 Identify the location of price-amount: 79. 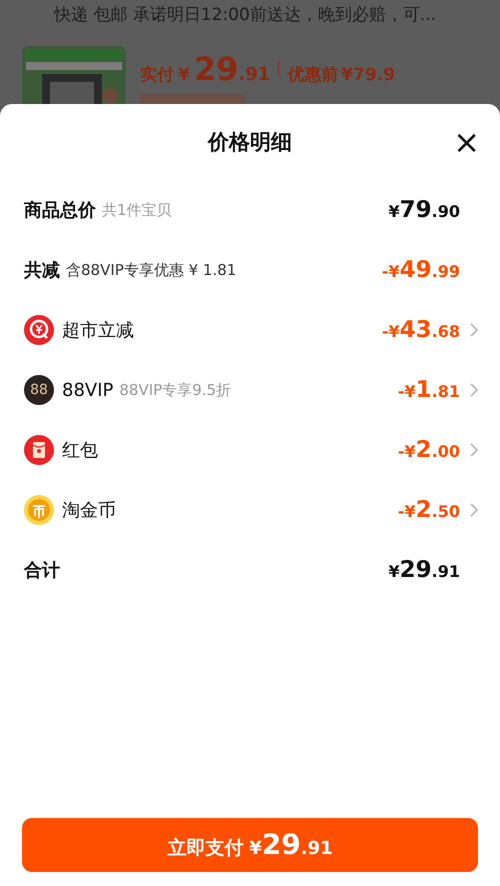
(416, 210).